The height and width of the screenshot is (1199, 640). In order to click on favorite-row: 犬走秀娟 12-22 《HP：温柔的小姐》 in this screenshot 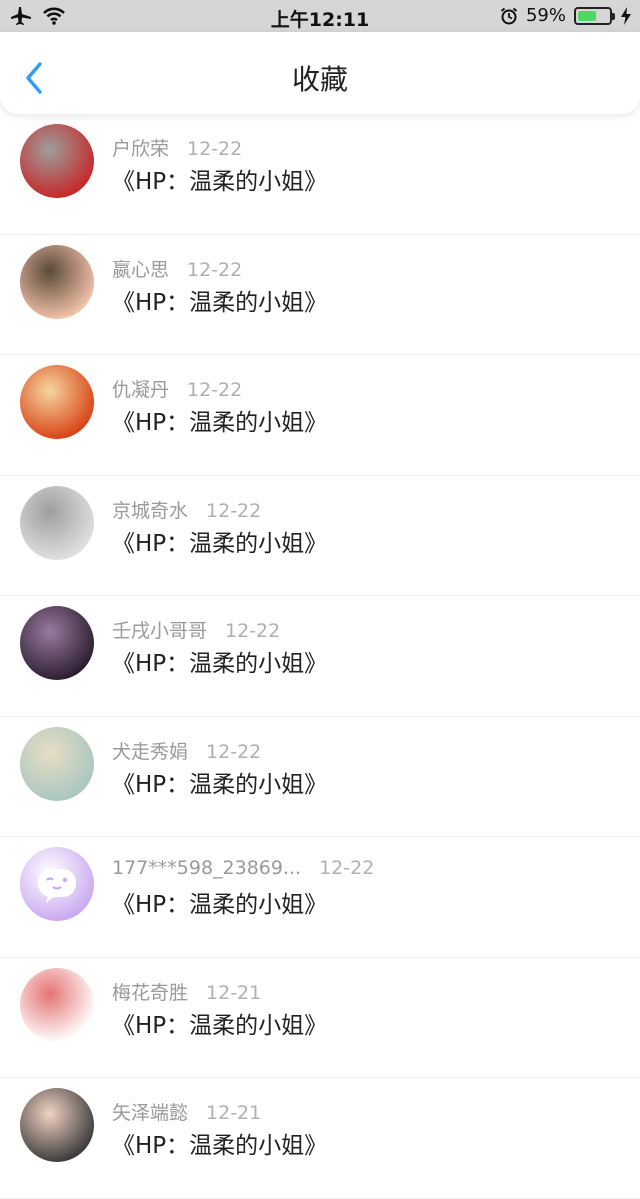, I will do `click(320, 777)`.